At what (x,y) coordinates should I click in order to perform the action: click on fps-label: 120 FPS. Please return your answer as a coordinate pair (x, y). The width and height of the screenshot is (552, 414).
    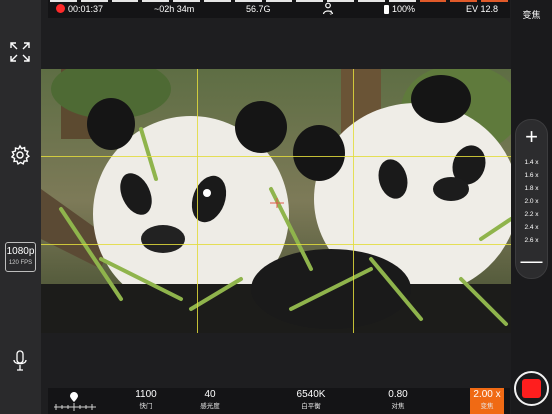
    Looking at the image, I should click on (20, 263).